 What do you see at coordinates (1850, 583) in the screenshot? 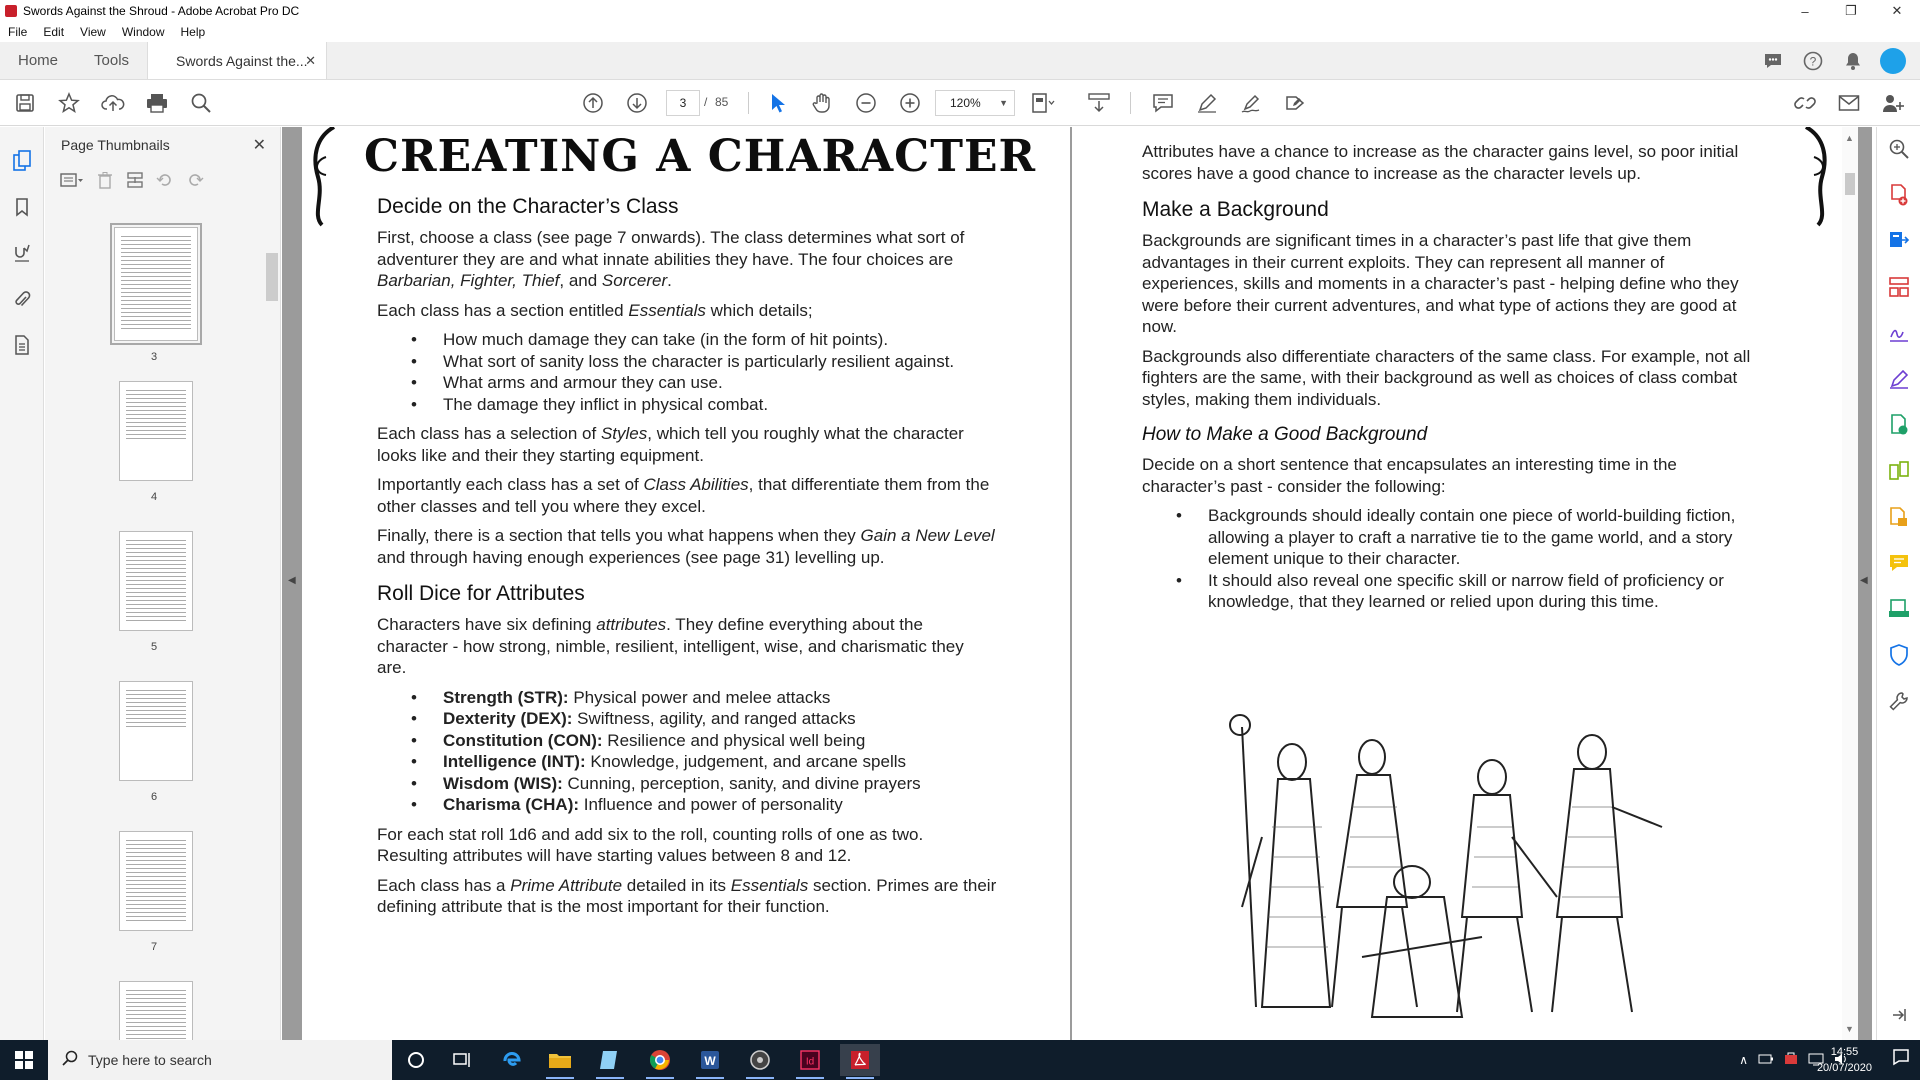
I see `document-scrollbar: ▲ ▼` at bounding box center [1850, 583].